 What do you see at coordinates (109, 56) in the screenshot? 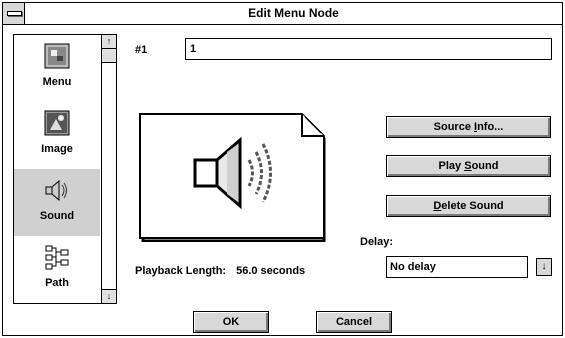
I see `scroll-thumb` at bounding box center [109, 56].